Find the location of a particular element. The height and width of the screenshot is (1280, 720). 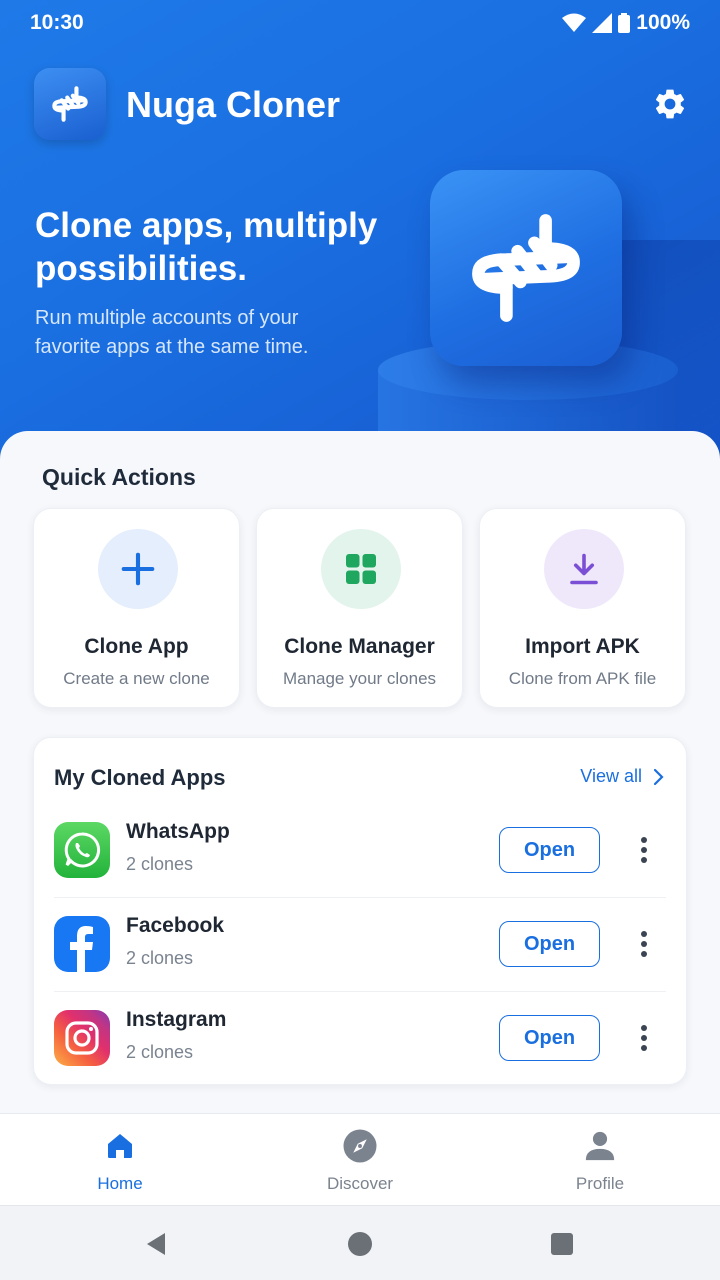

clone-manager-card: Clone Manager Manage your clones is located at coordinates (359, 608).